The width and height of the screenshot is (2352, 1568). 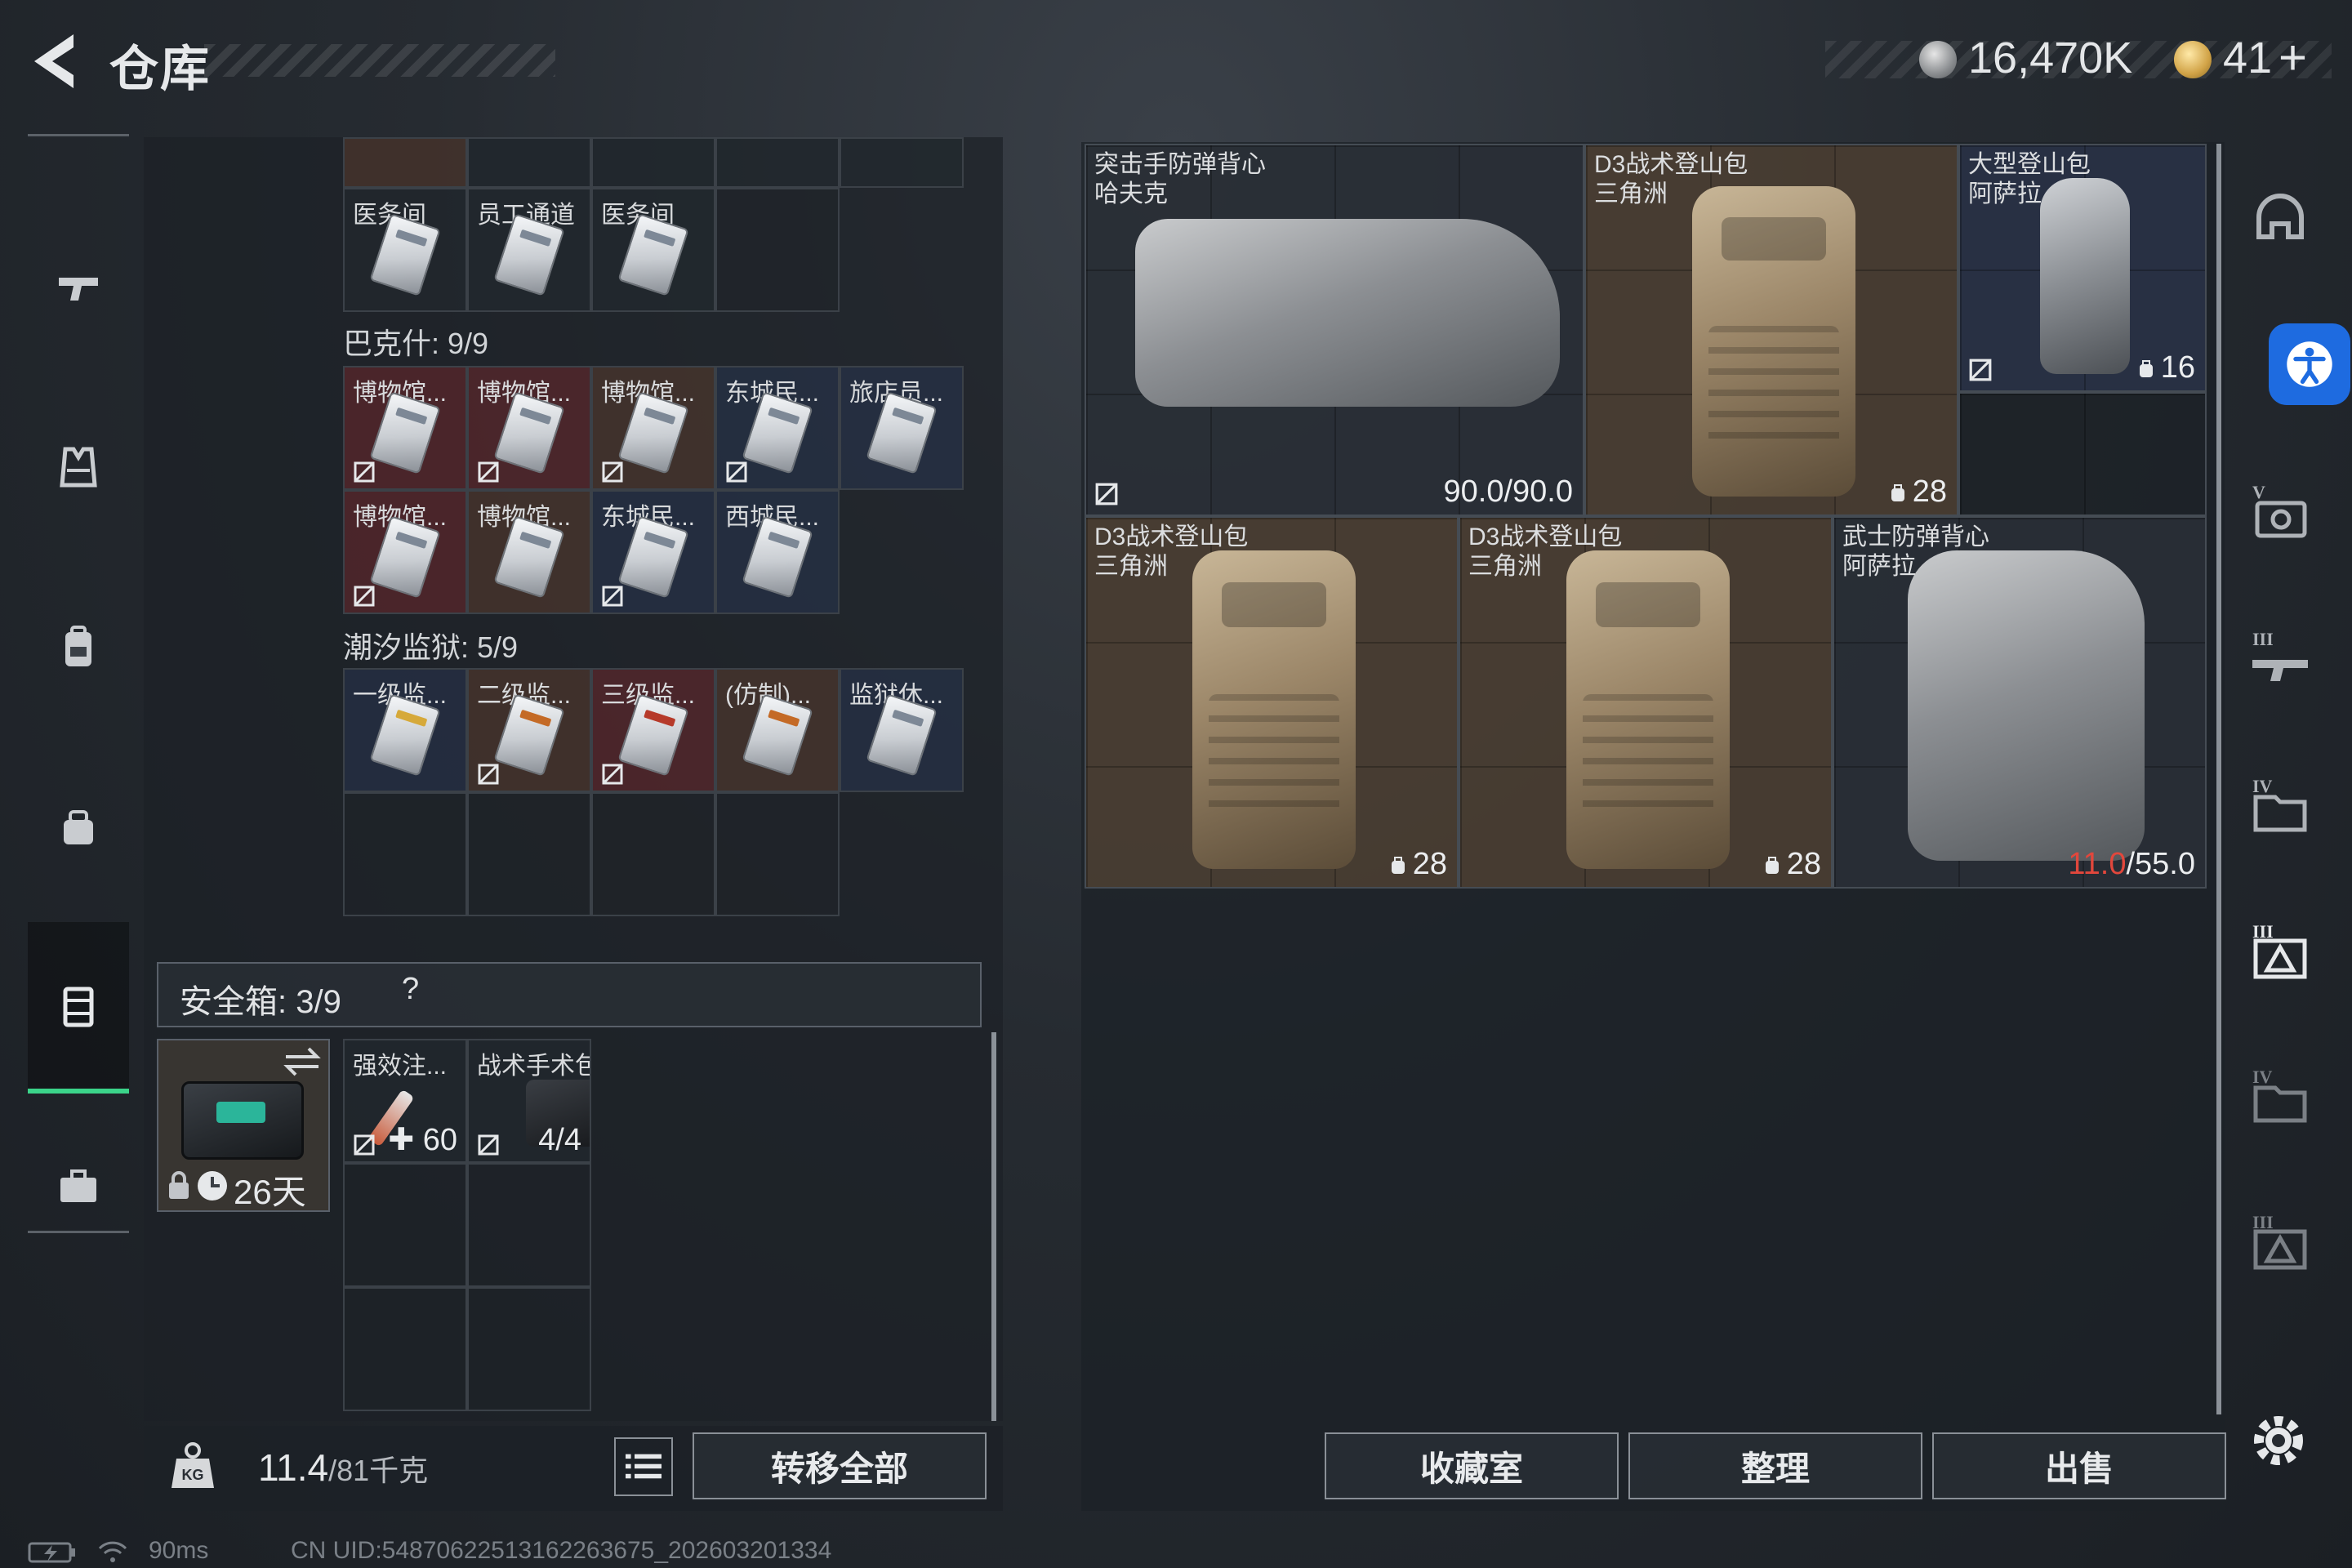 I want to click on weapon-page-icon: III, so click(x=2280, y=655).